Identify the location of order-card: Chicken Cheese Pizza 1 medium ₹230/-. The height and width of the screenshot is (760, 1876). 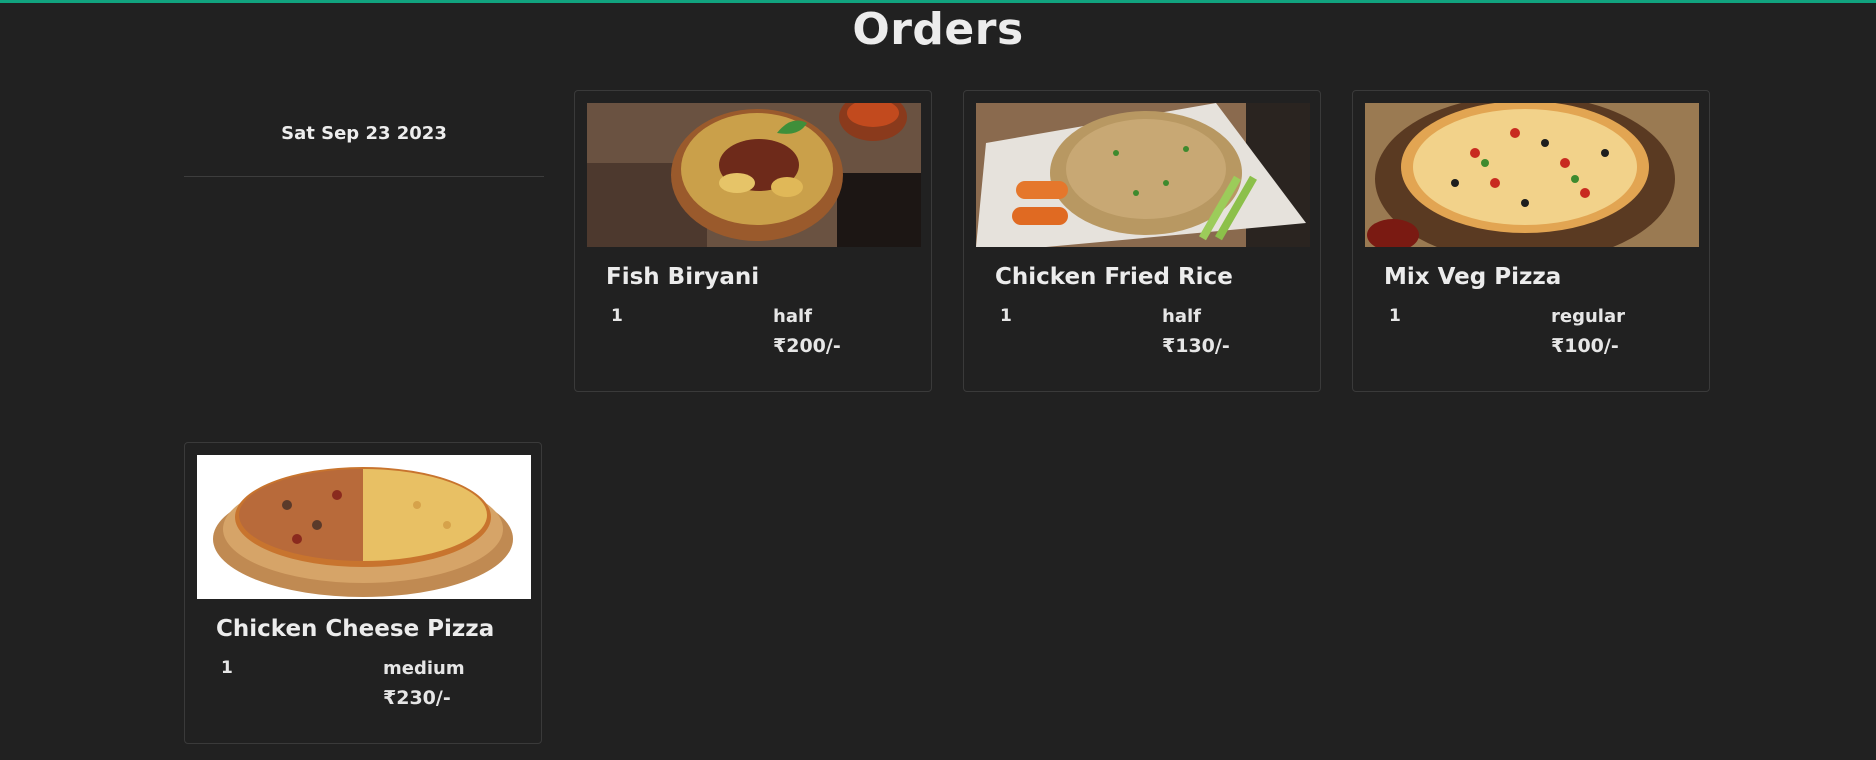
(363, 593).